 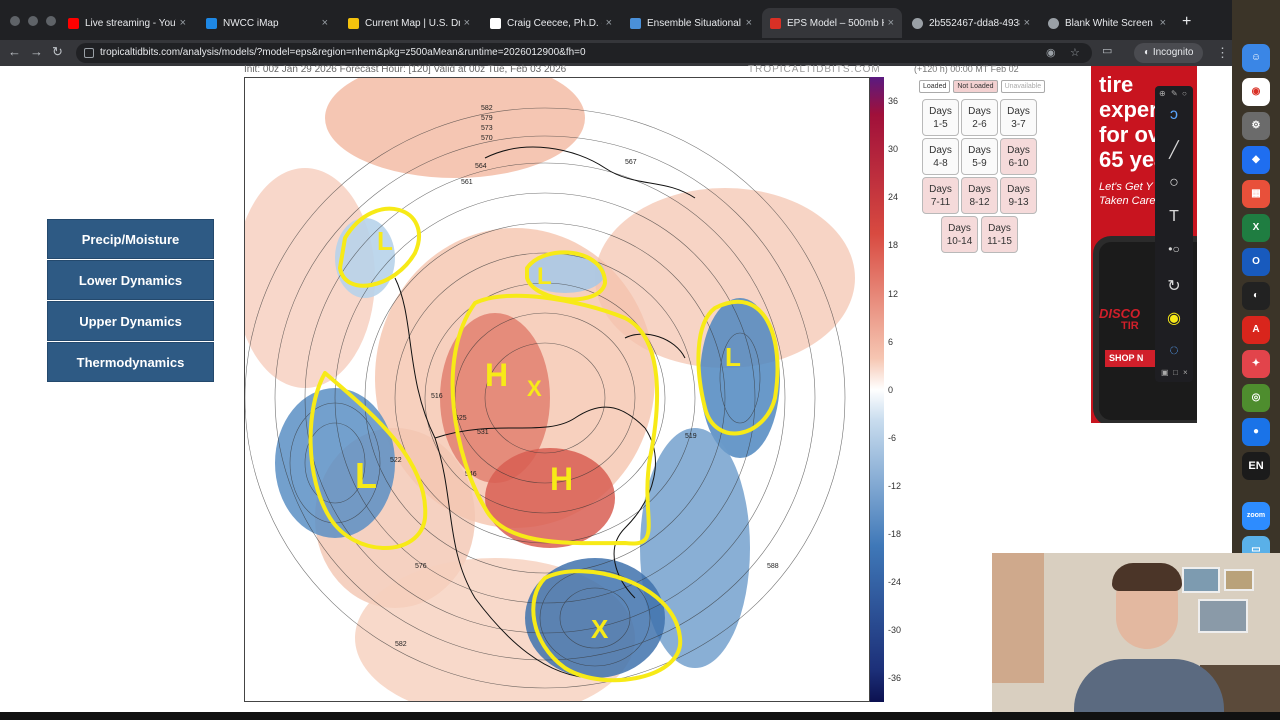 I want to click on days-button: Days 5-9, so click(x=979, y=156).